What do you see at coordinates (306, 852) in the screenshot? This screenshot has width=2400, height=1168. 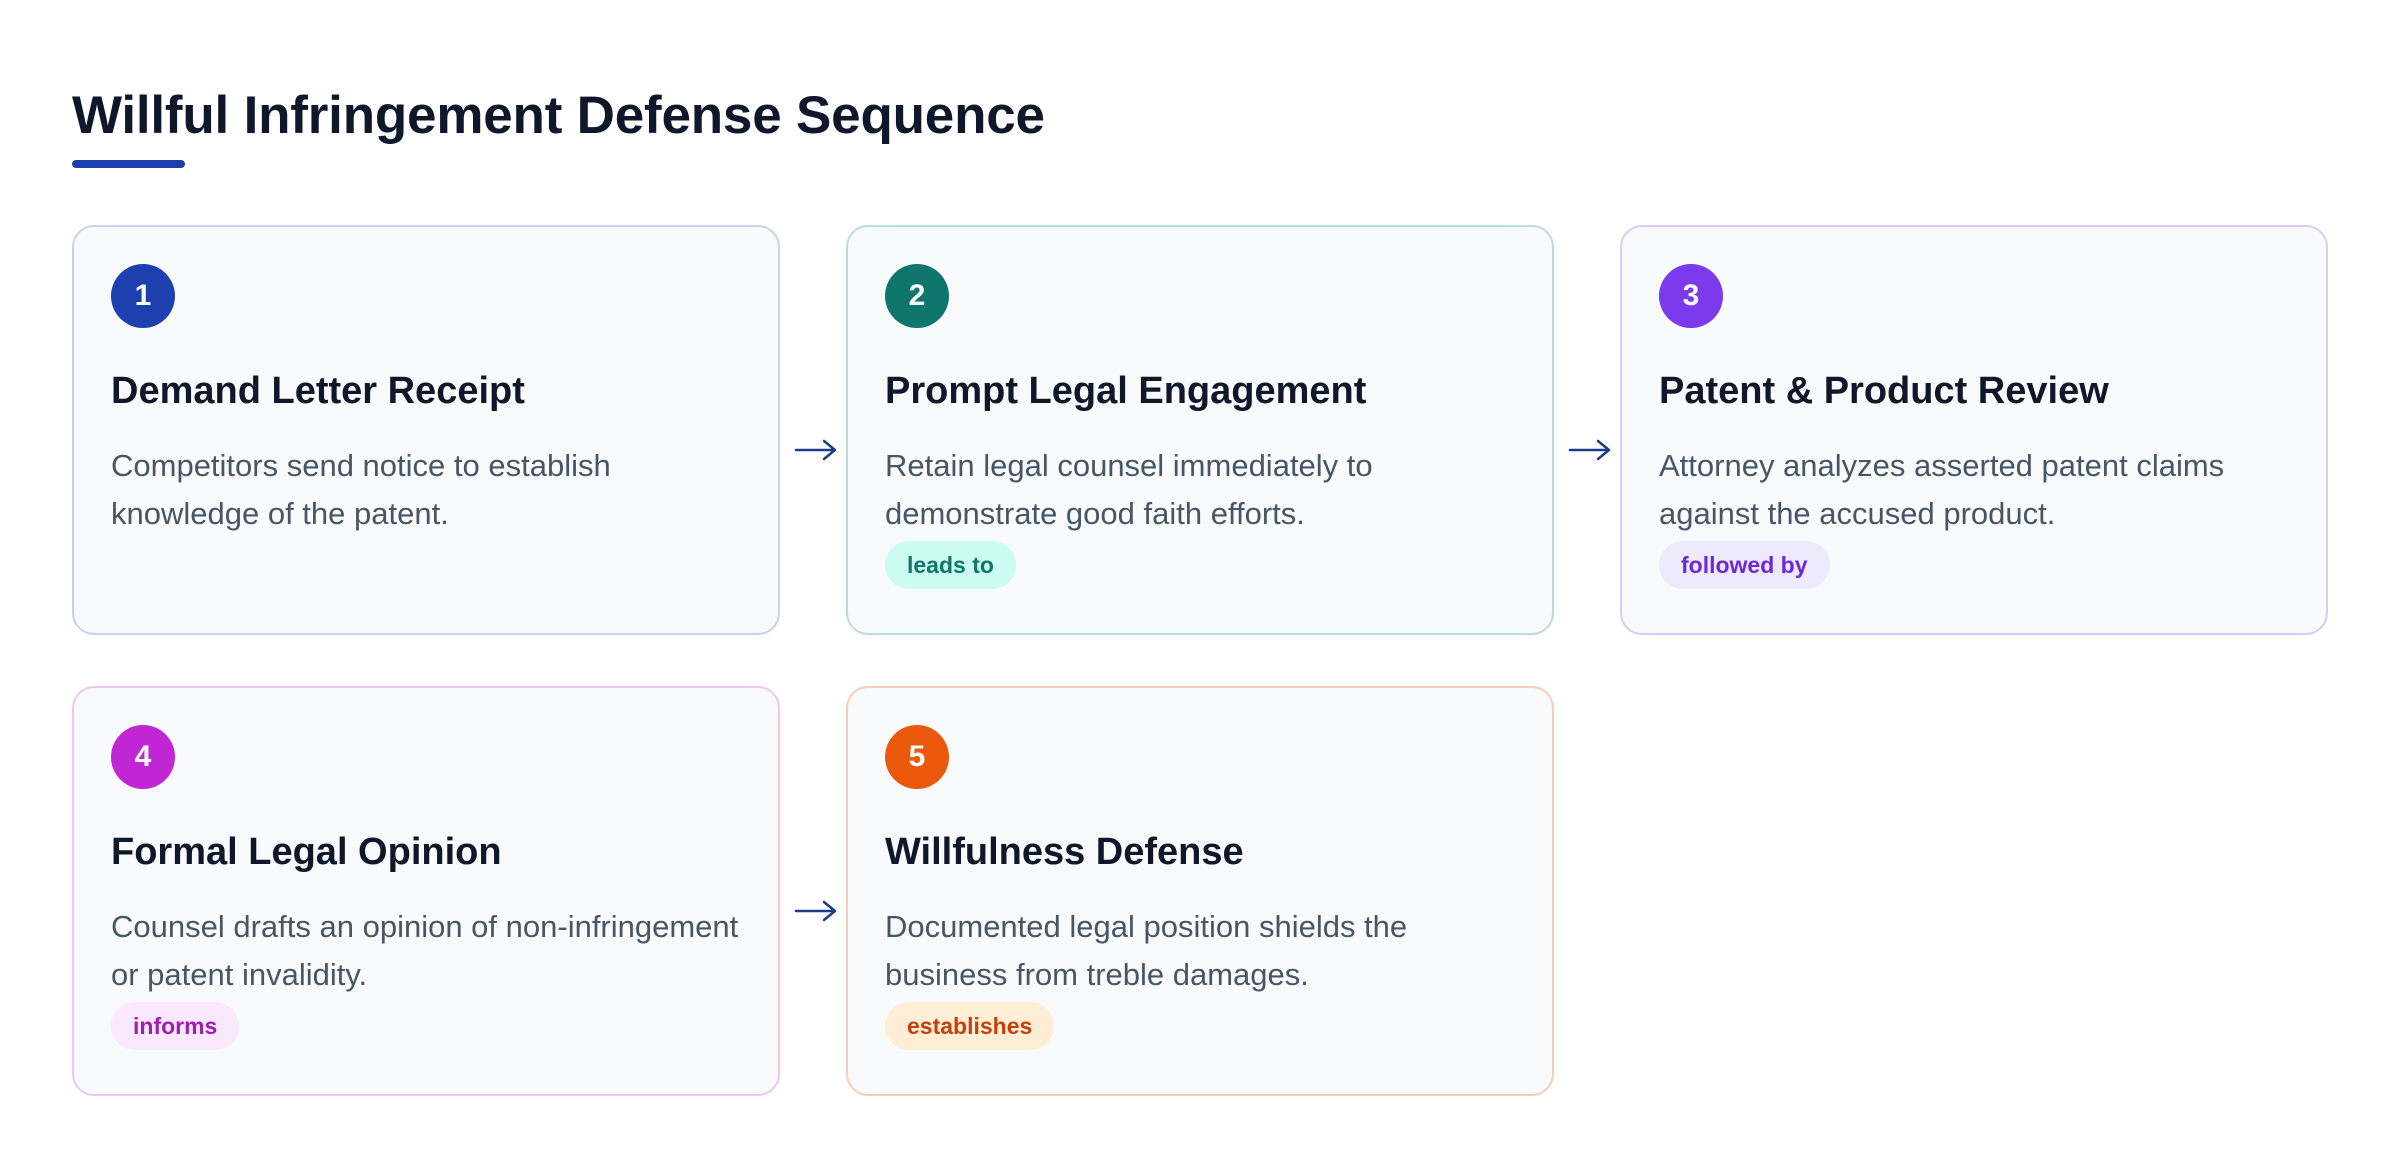 I see `step-title: Formal Legal Opinion` at bounding box center [306, 852].